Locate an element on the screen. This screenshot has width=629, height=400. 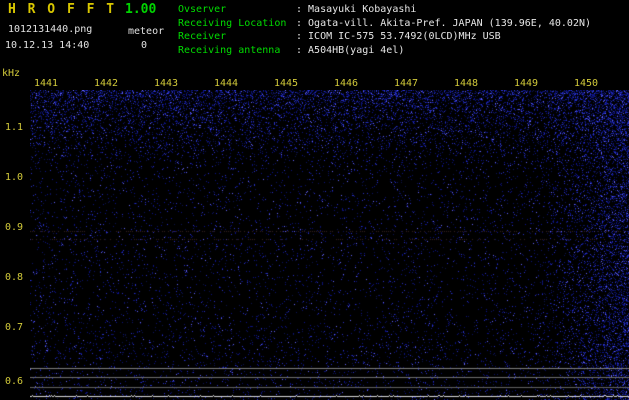
time-tick: 1442 is located at coordinates (106, 83).